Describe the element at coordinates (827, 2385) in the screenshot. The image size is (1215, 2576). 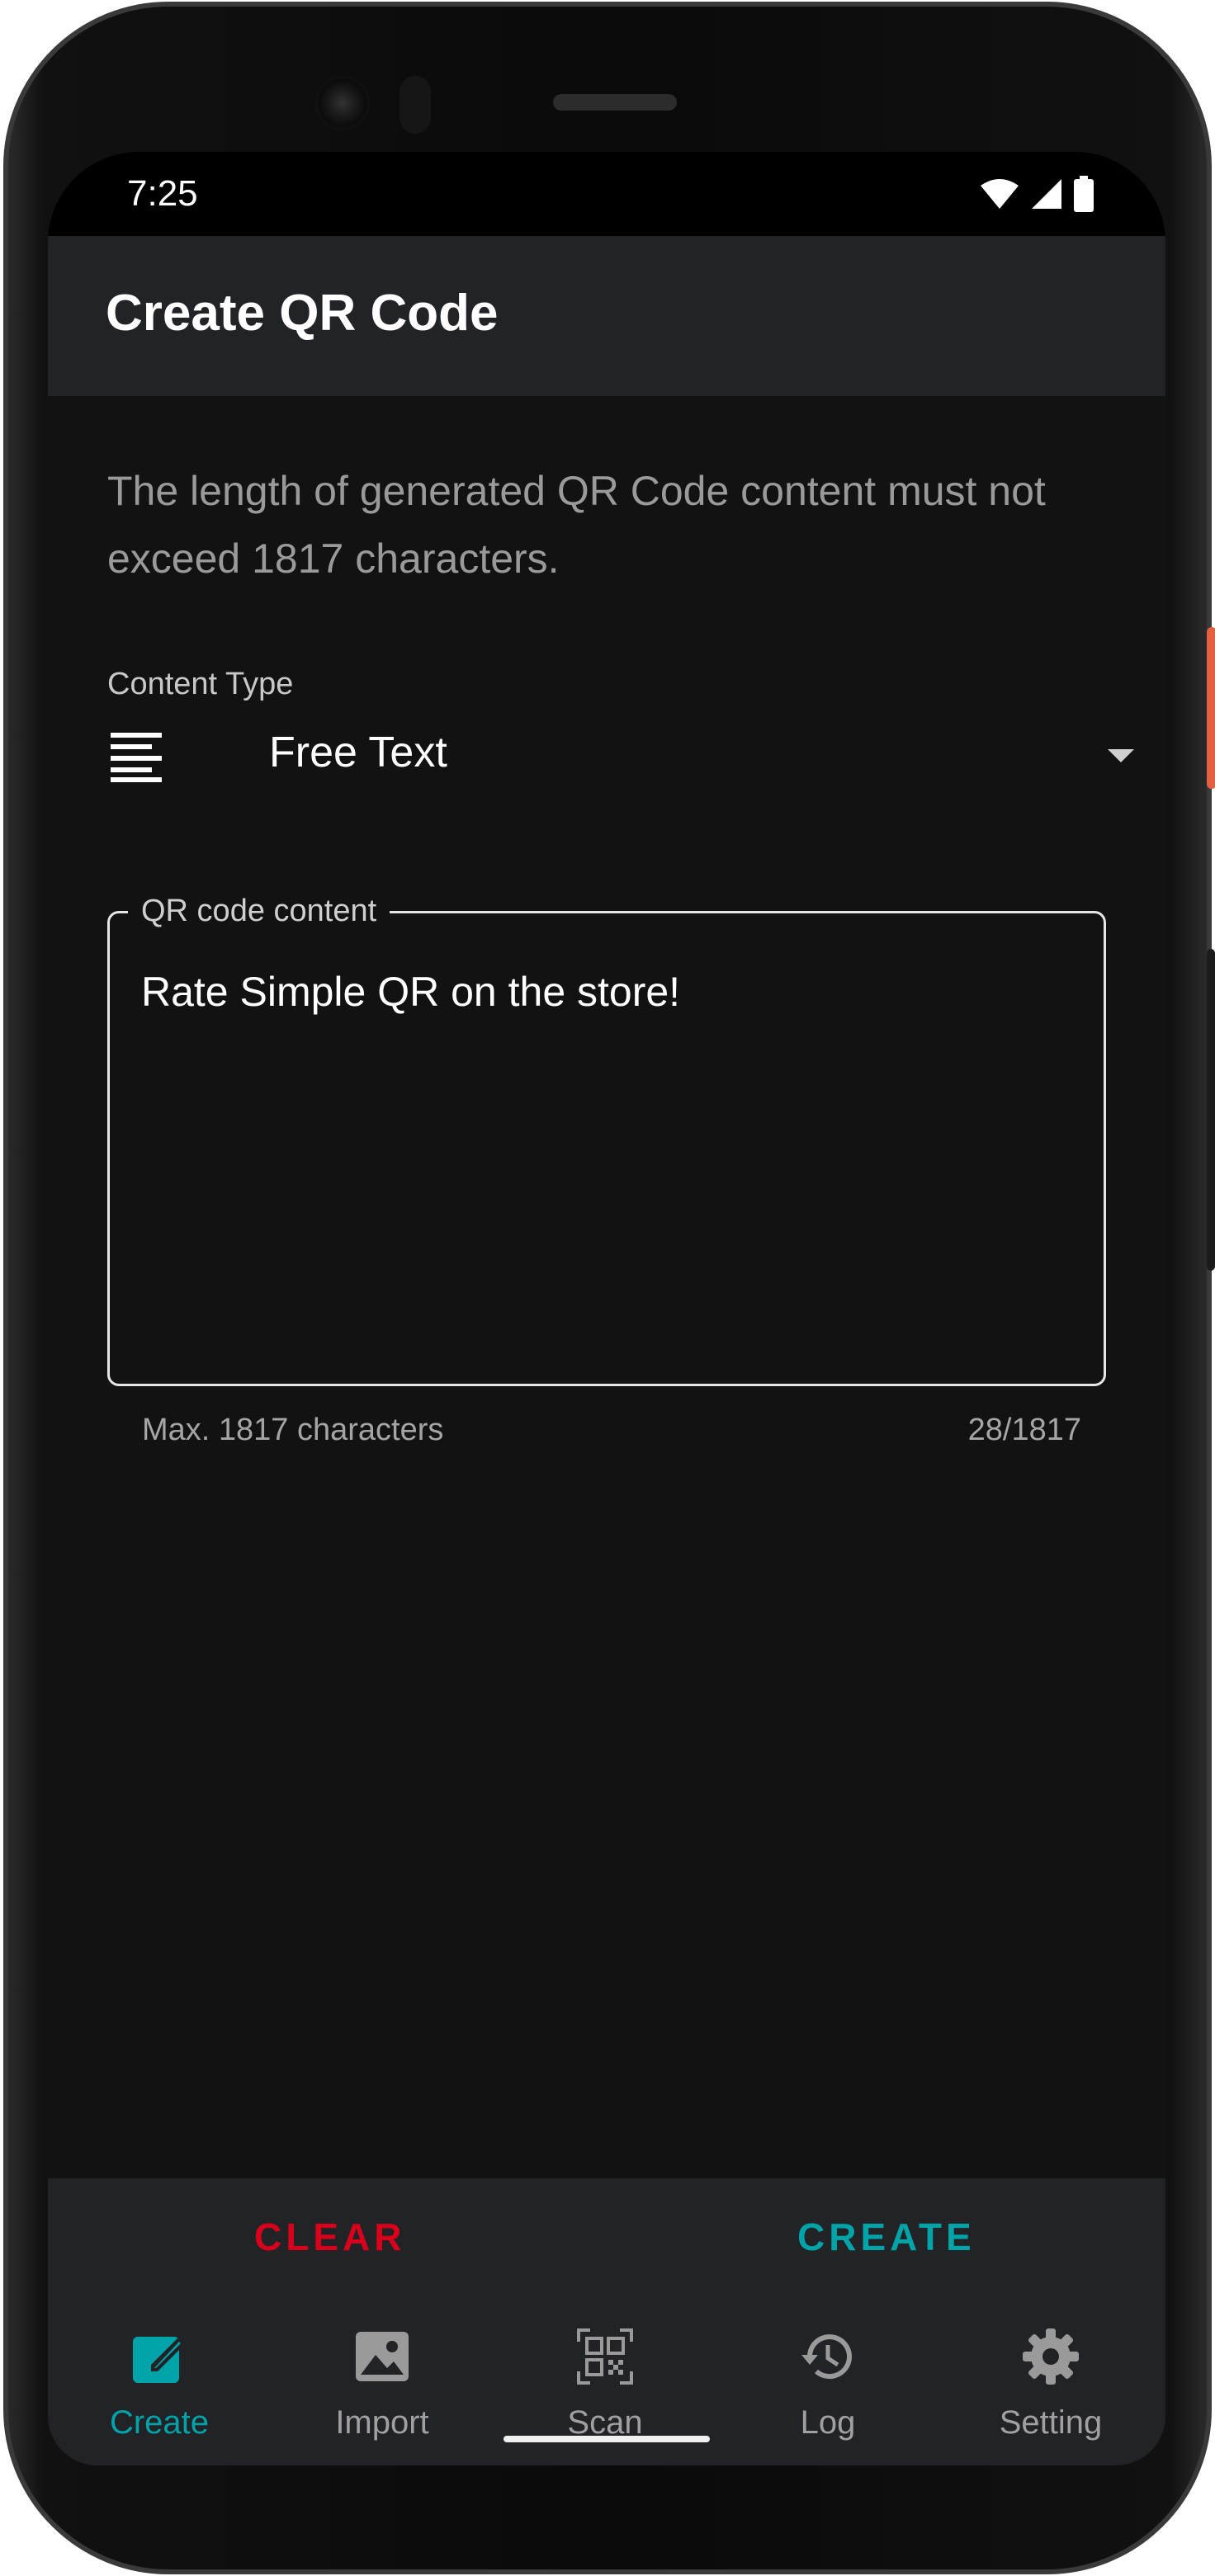
I see `nav-item-log: Log` at that location.